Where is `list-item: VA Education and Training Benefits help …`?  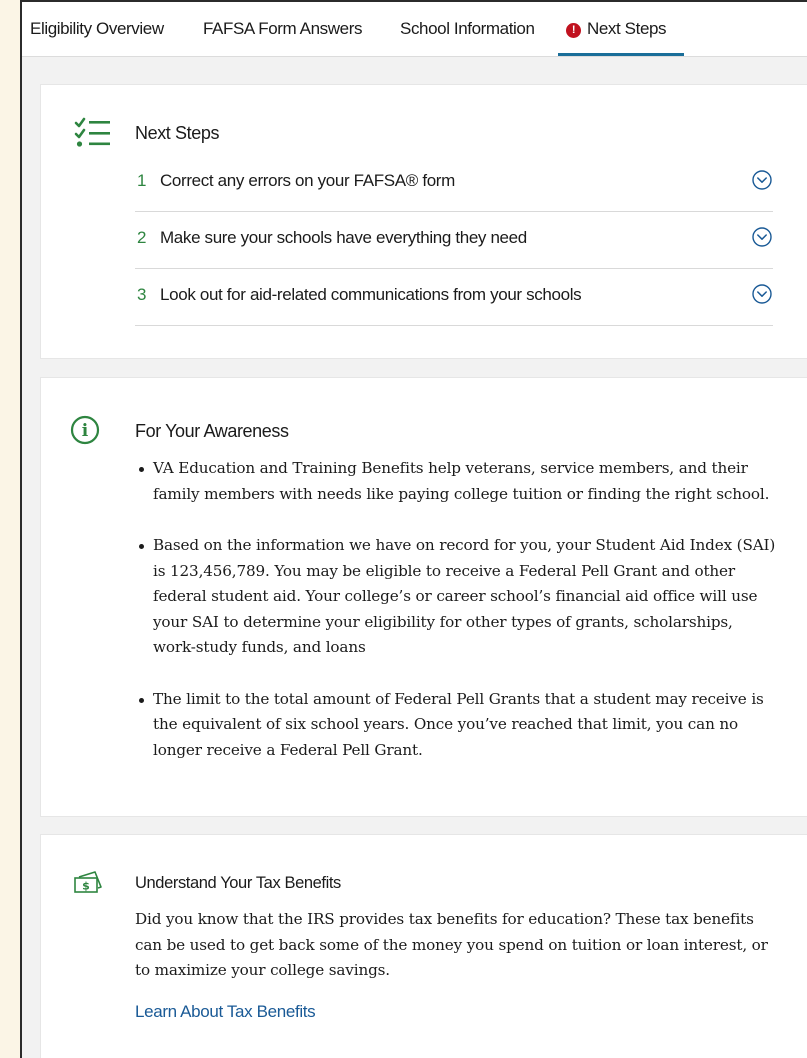
list-item: VA Education and Training Benefits help … is located at coordinates (459, 481).